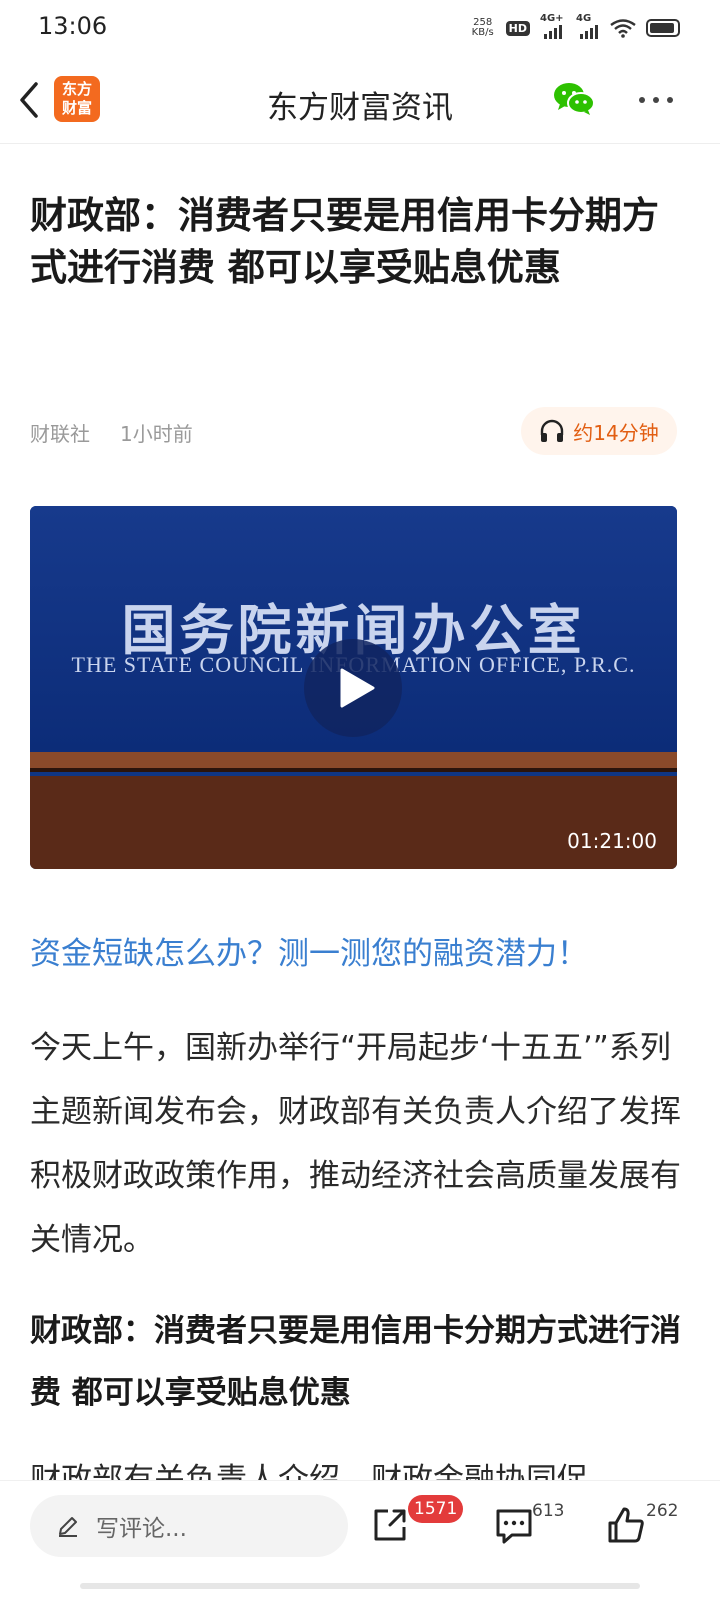 The image size is (720, 1600). I want to click on share-icon, so click(390, 1525).